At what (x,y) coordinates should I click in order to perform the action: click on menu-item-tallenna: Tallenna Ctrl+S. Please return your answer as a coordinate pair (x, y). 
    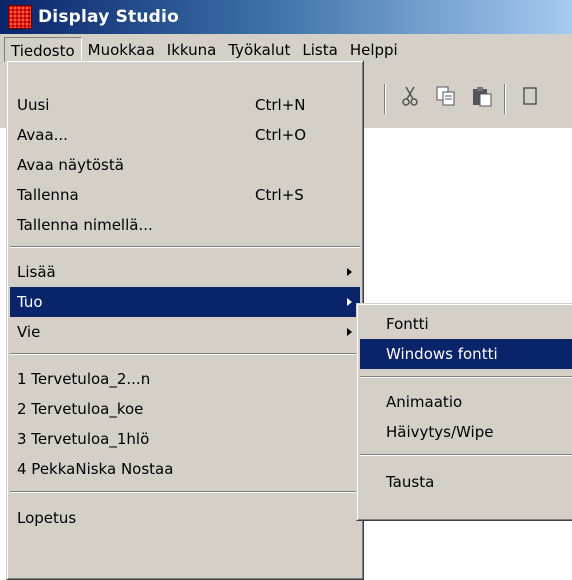
    Looking at the image, I should click on (185, 195).